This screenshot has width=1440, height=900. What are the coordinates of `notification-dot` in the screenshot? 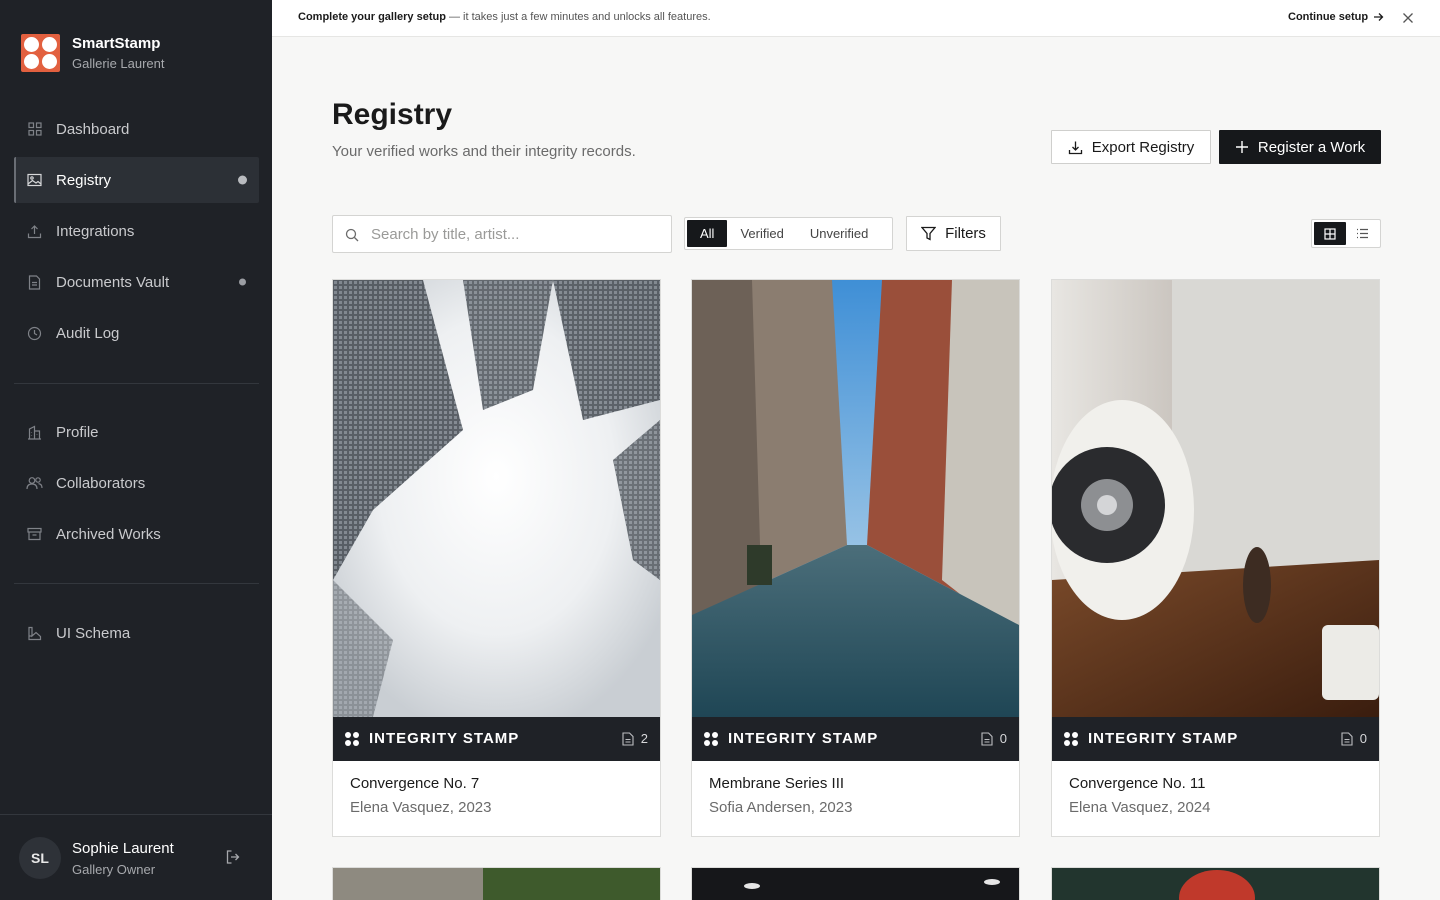 It's located at (242, 282).